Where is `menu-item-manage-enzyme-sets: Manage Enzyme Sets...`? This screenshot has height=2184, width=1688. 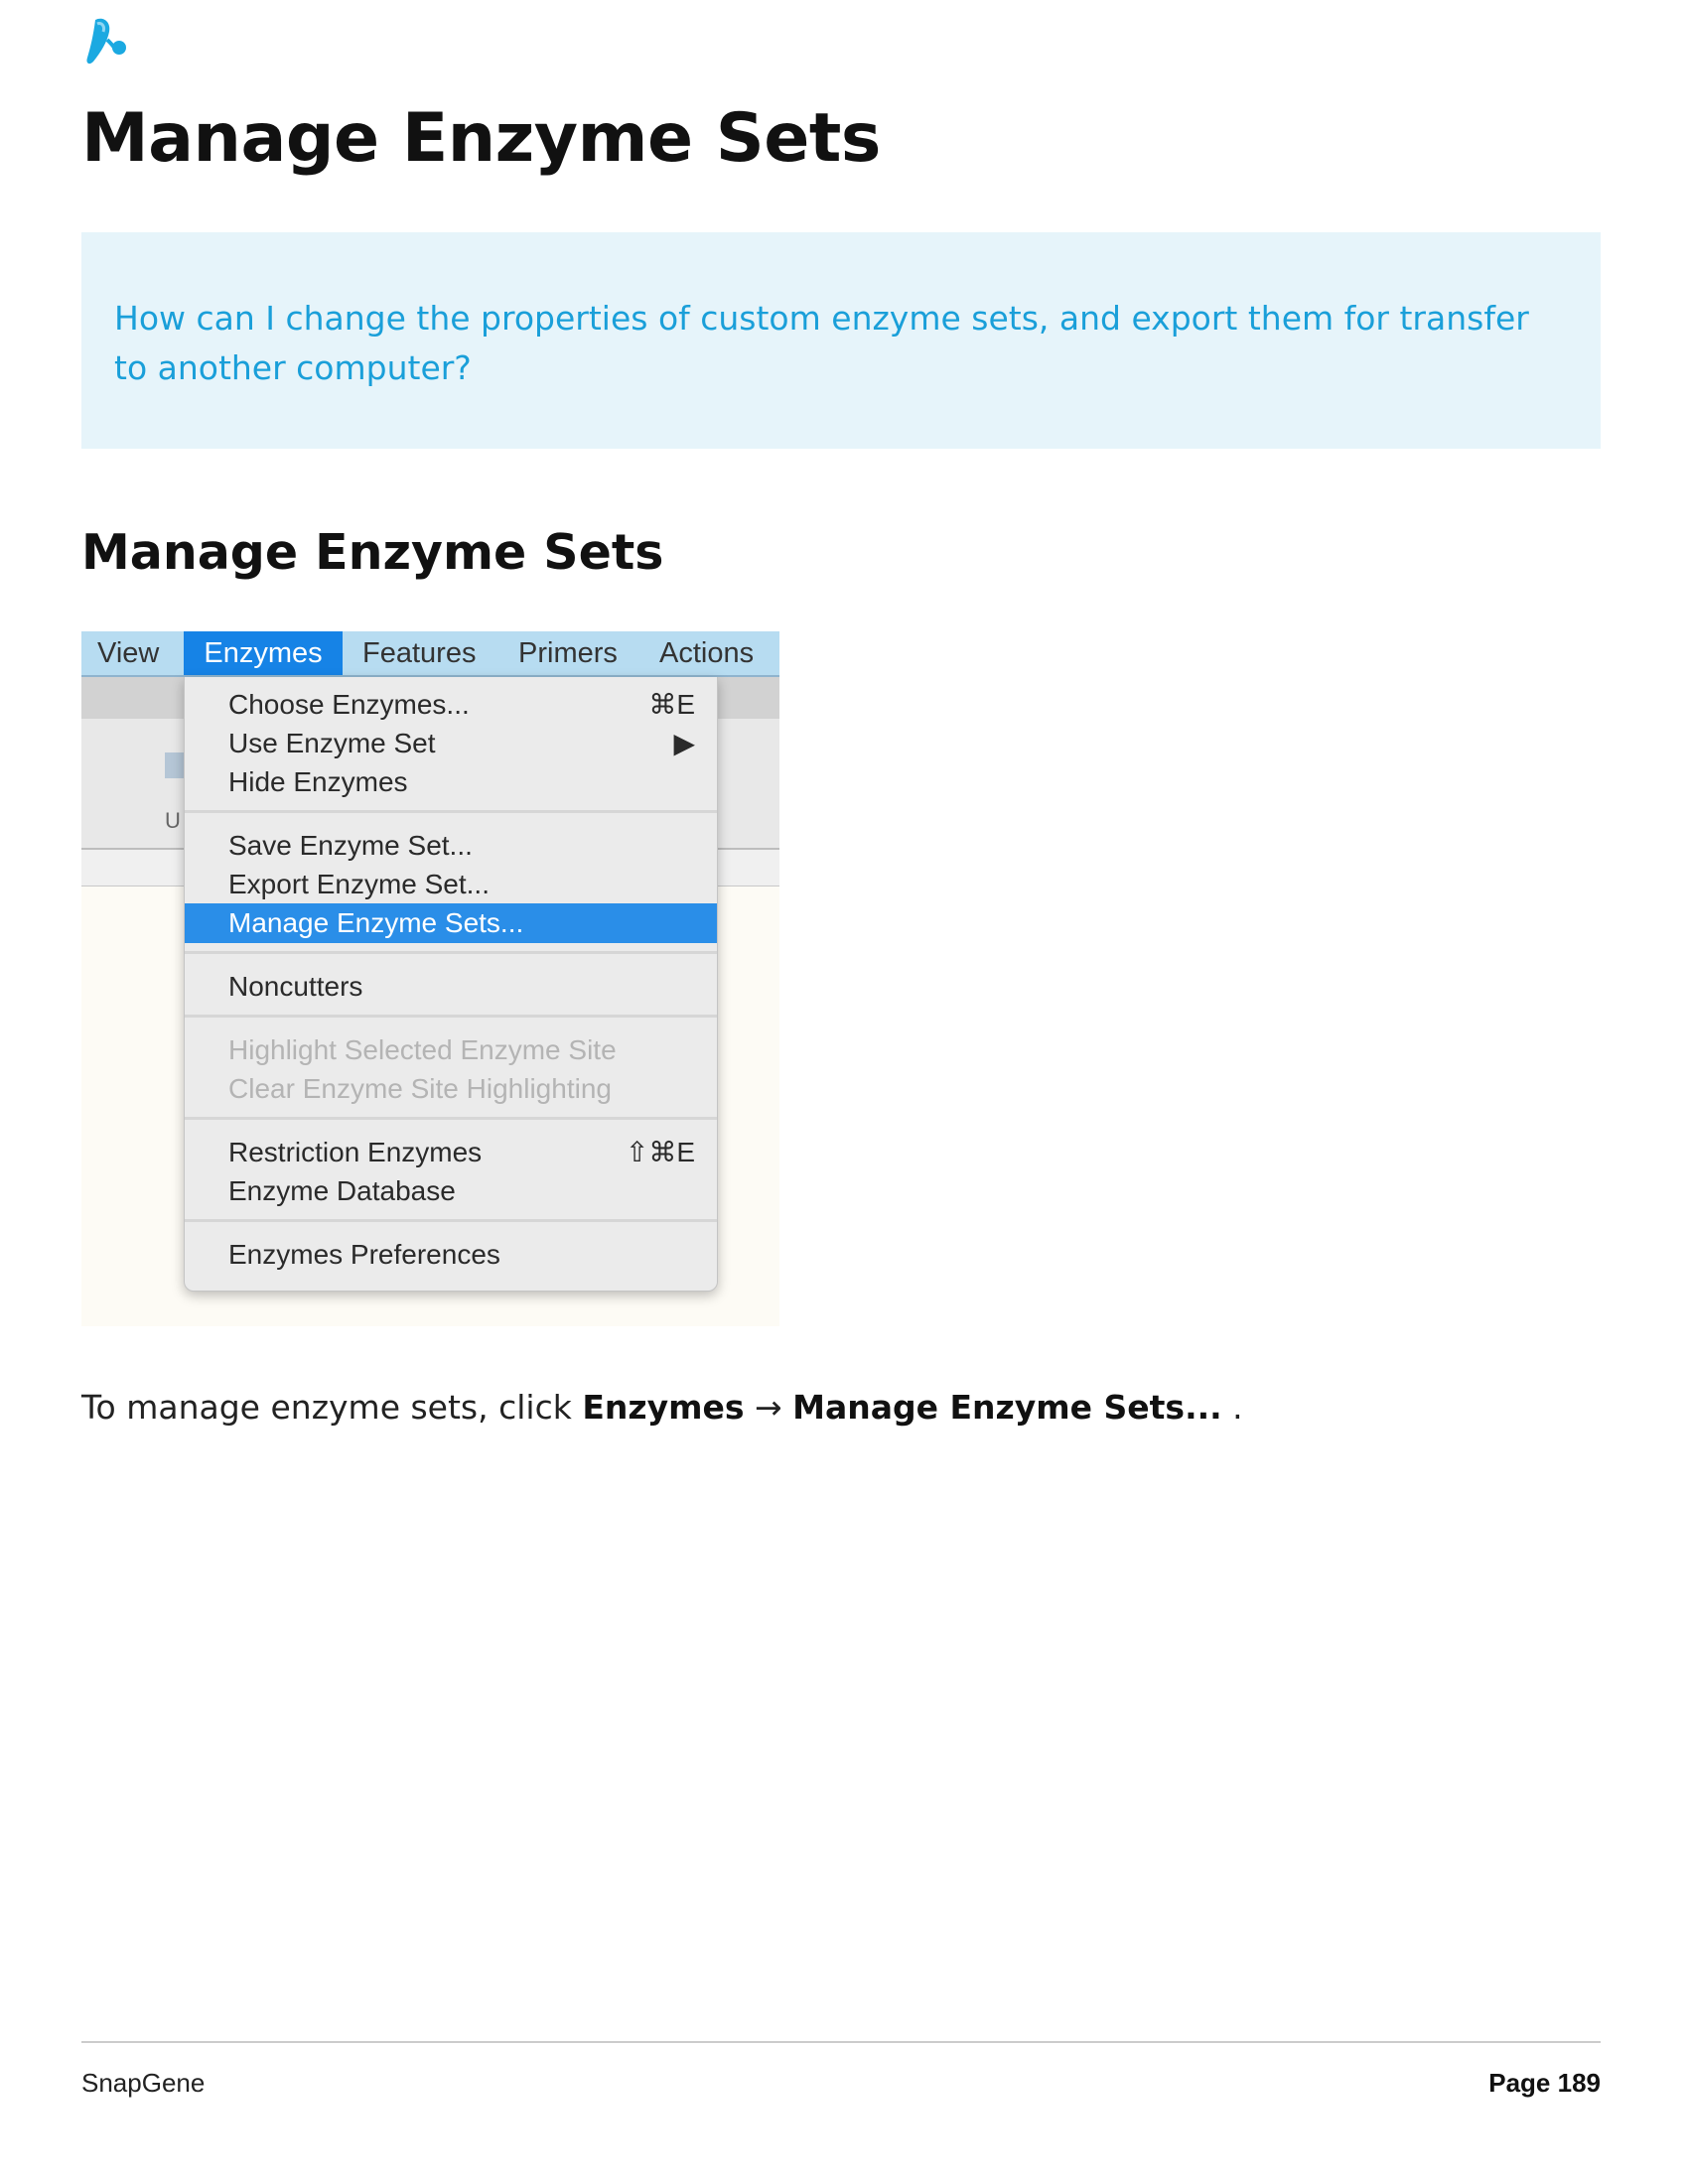
menu-item-manage-enzyme-sets: Manage Enzyme Sets... is located at coordinates (451, 923).